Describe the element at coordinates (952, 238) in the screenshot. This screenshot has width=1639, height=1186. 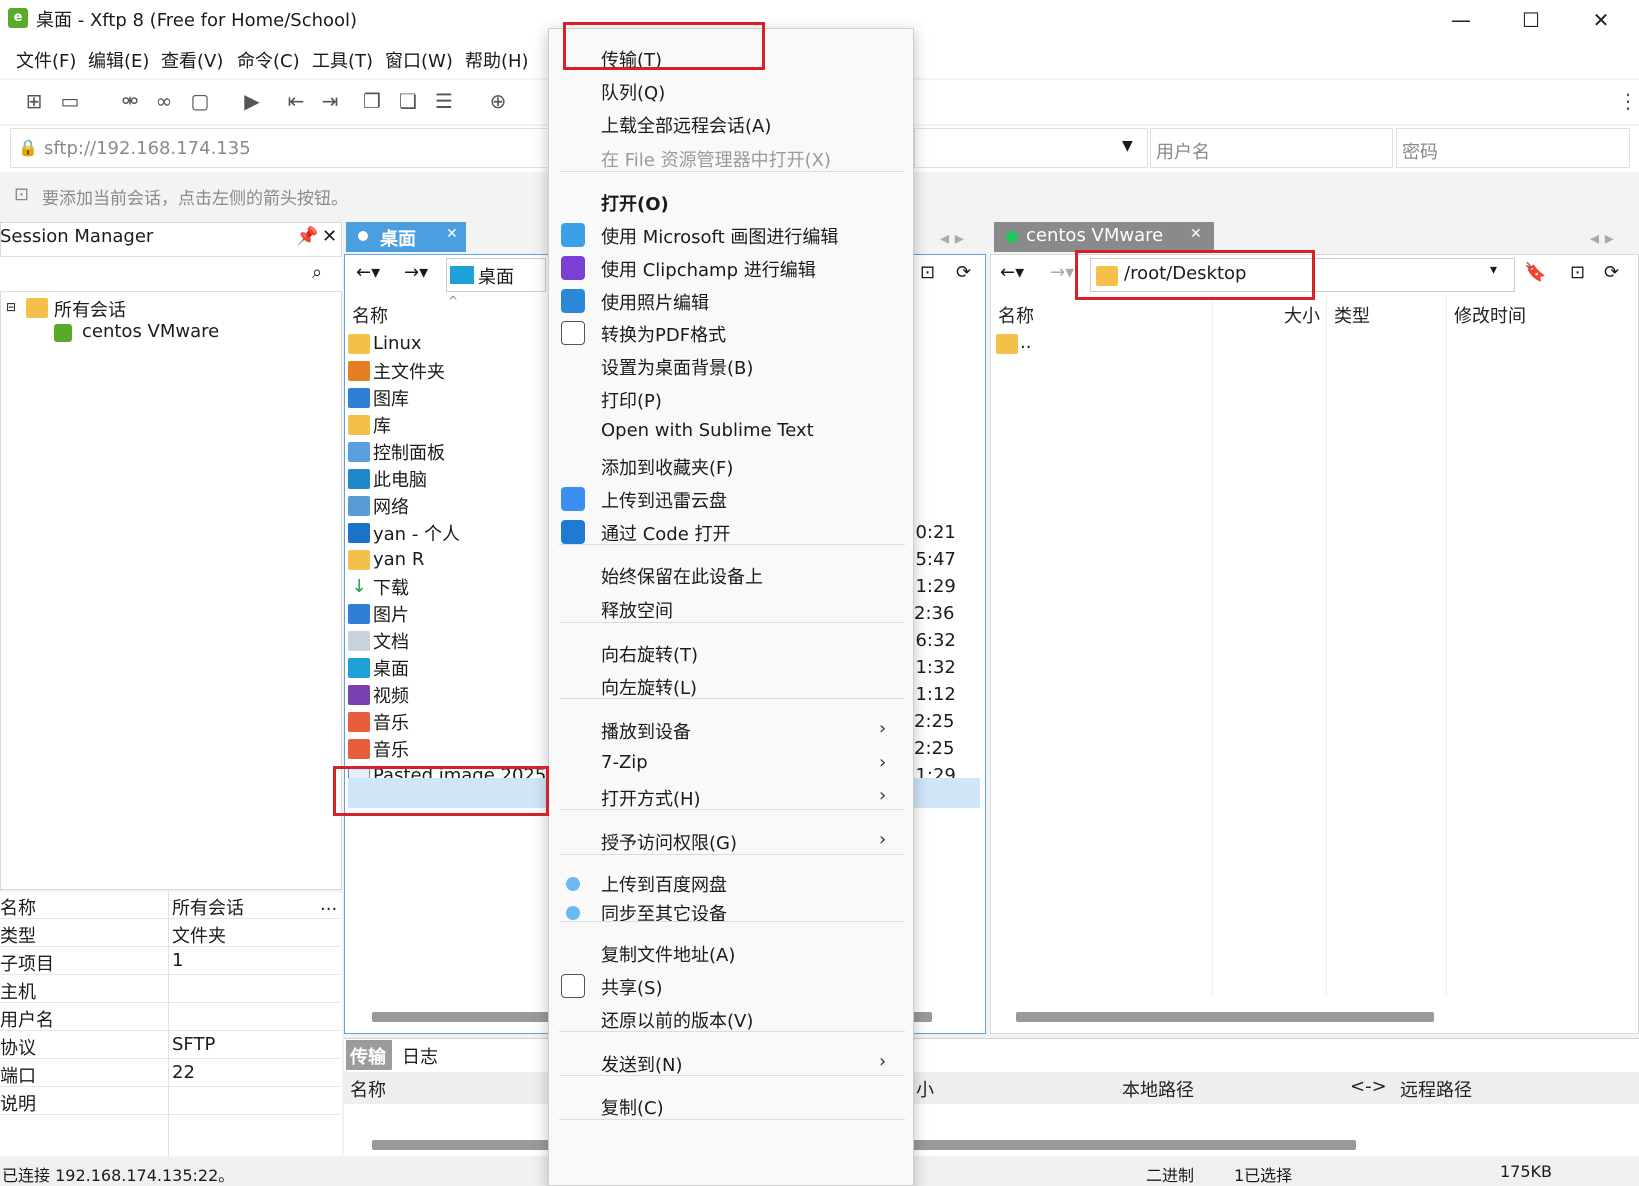
I see `tab-scroll-icon: ◂ ▸` at that location.